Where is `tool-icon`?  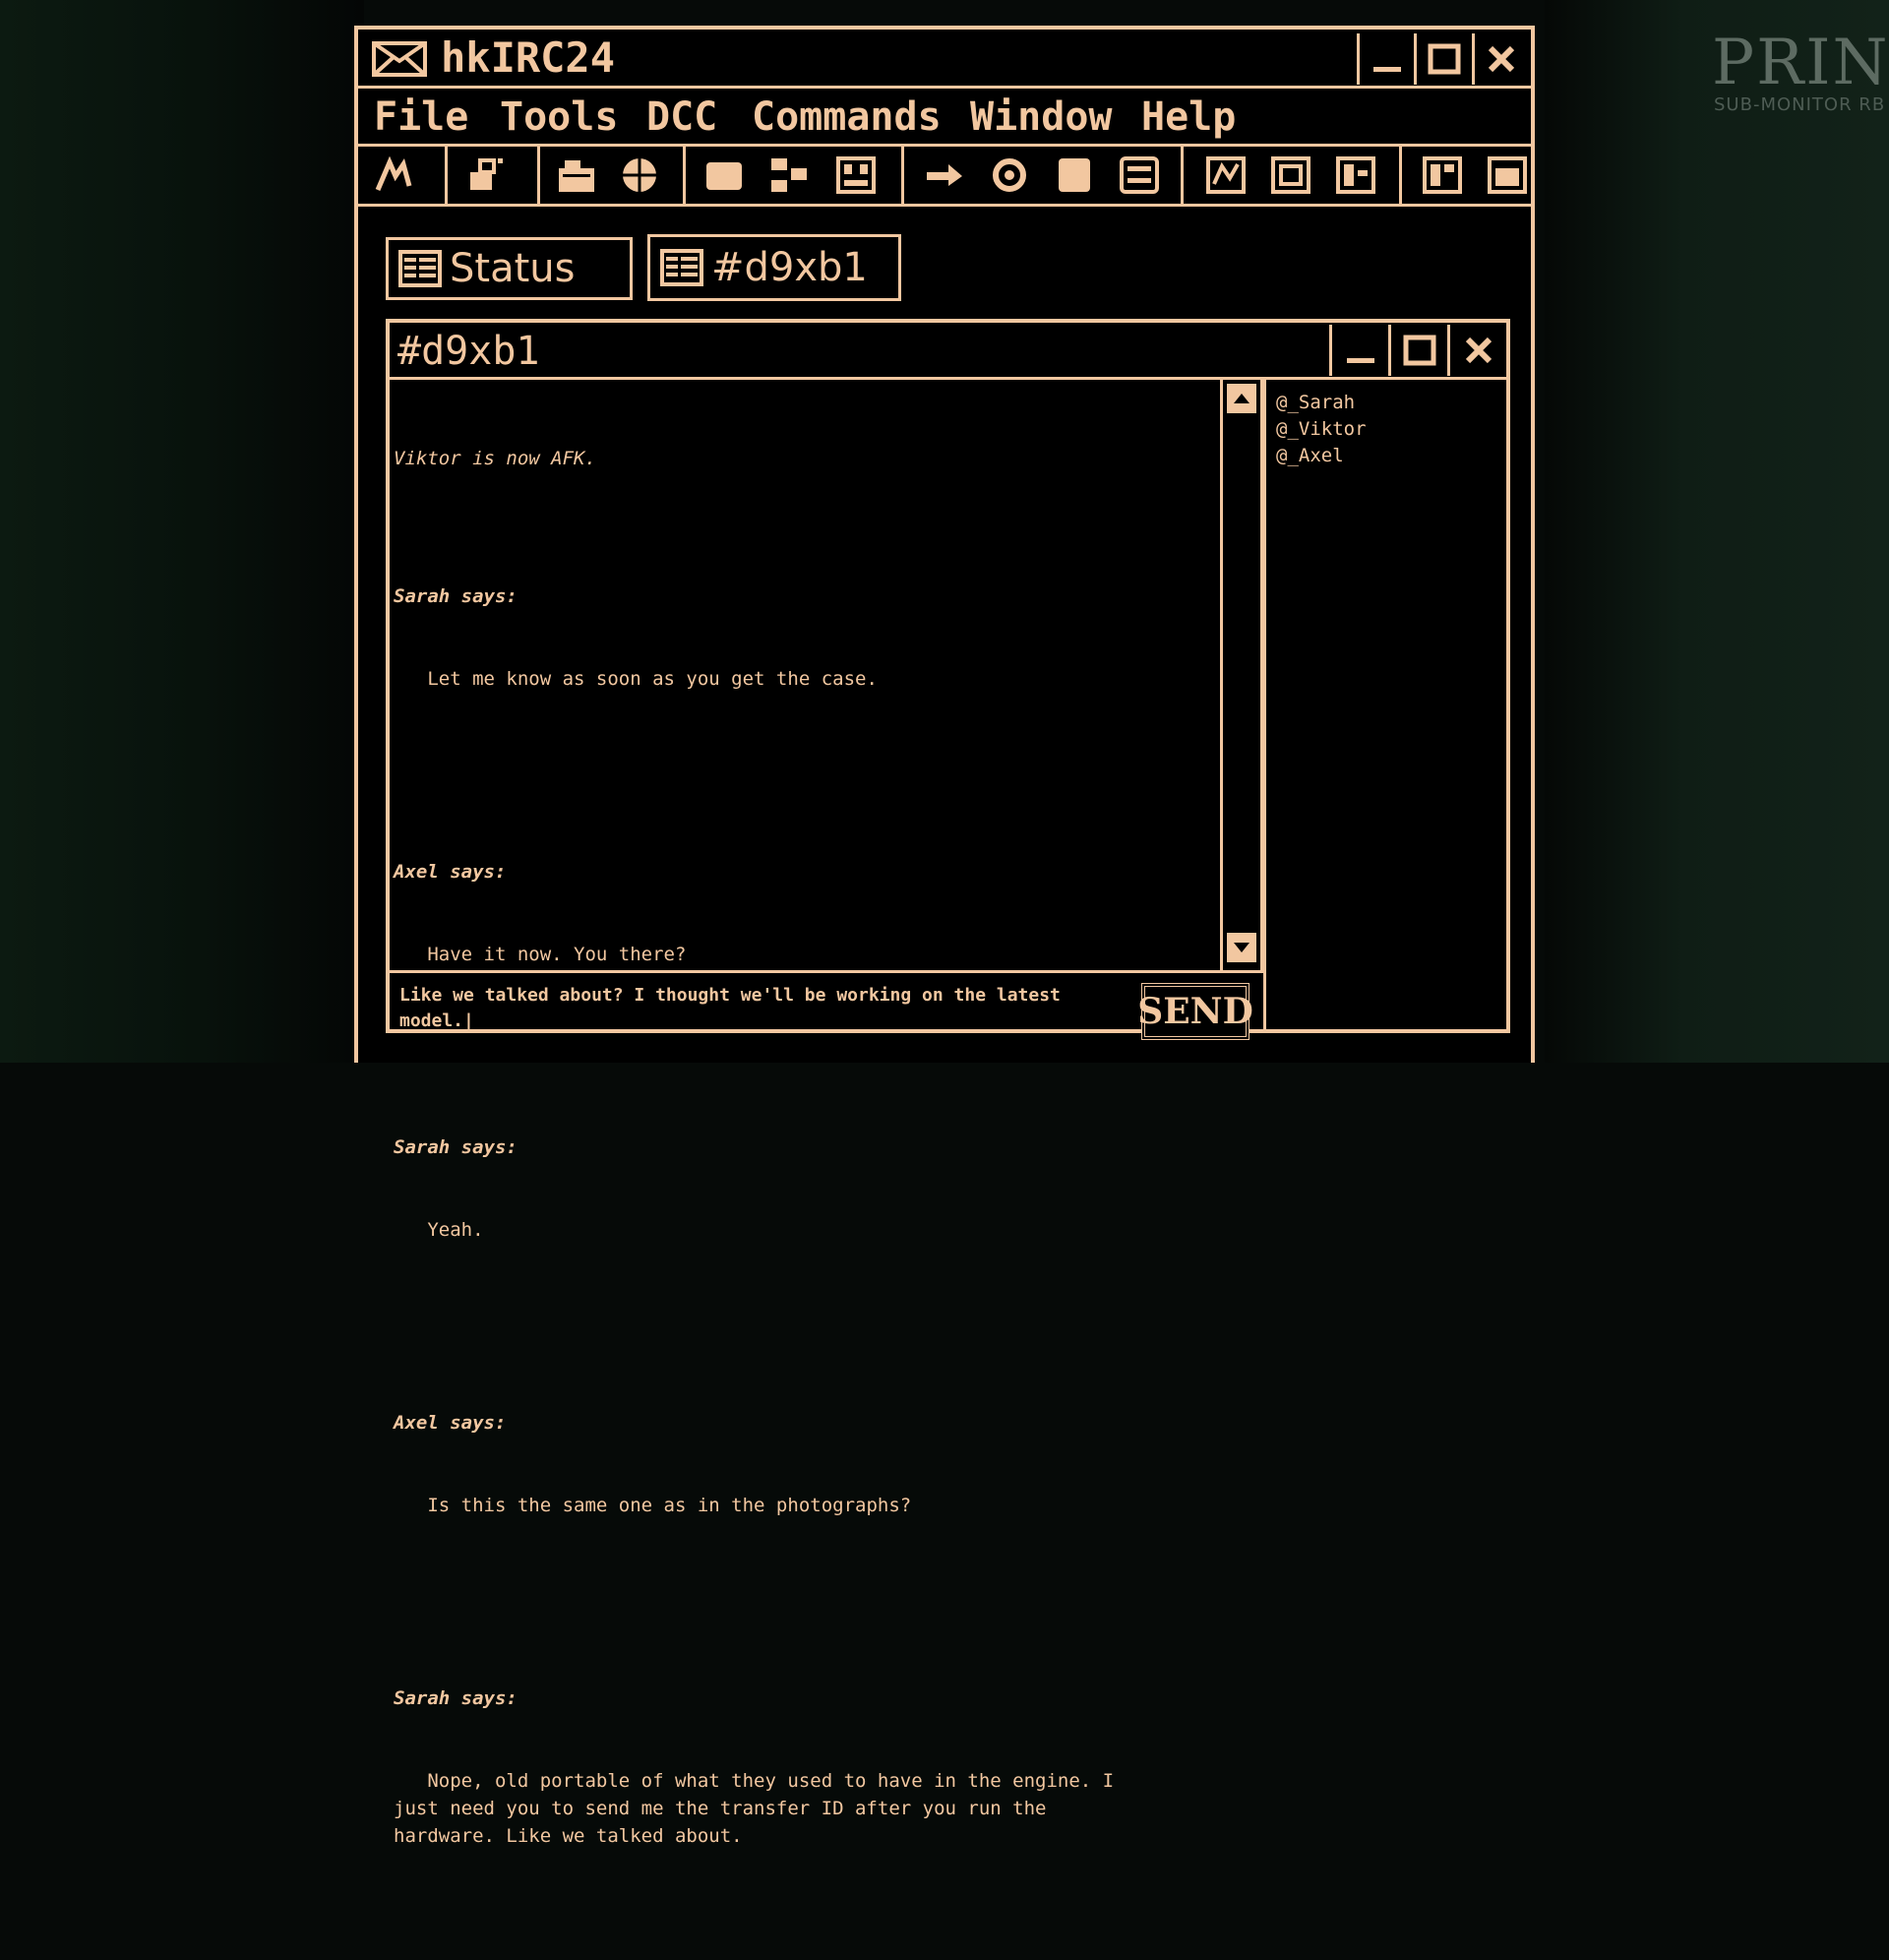
tool-icon is located at coordinates (486, 175).